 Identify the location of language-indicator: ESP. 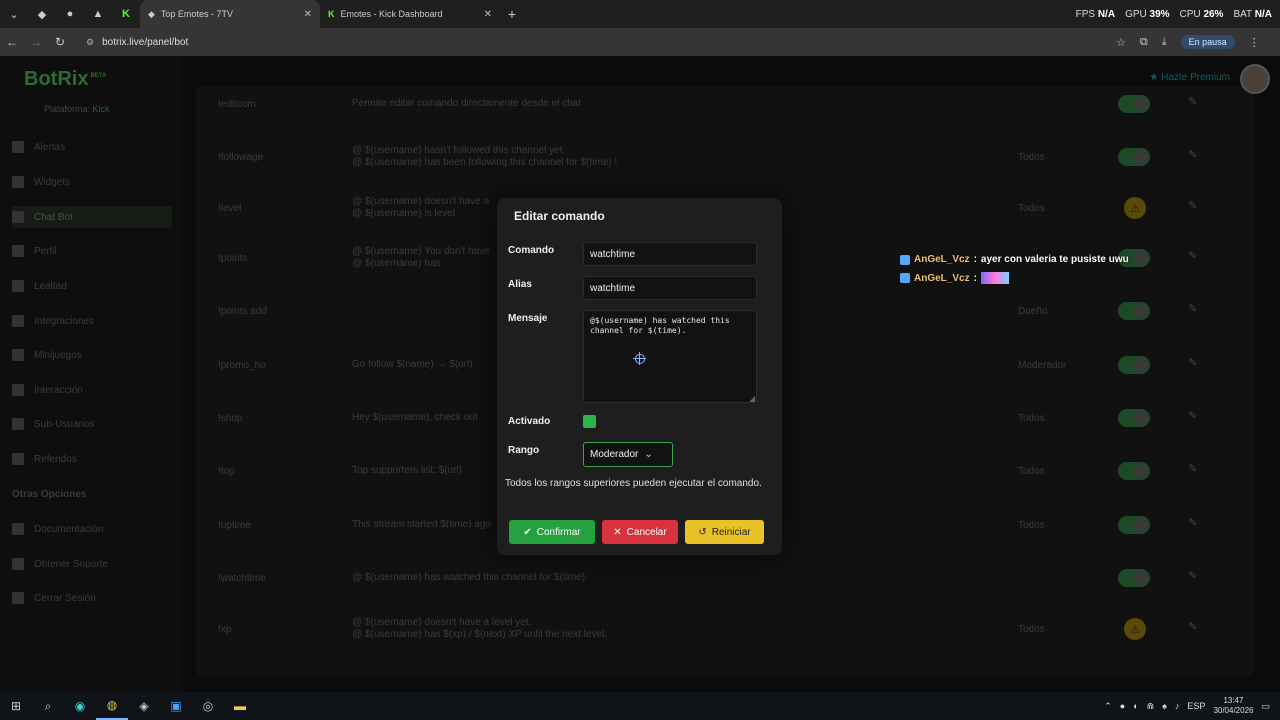
(1196, 706).